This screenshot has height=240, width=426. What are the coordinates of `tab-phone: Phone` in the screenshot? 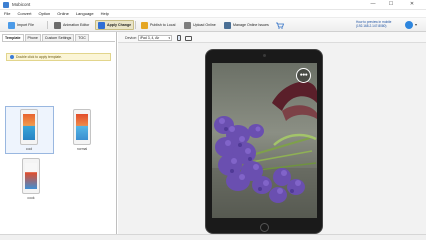 It's located at (32, 37).